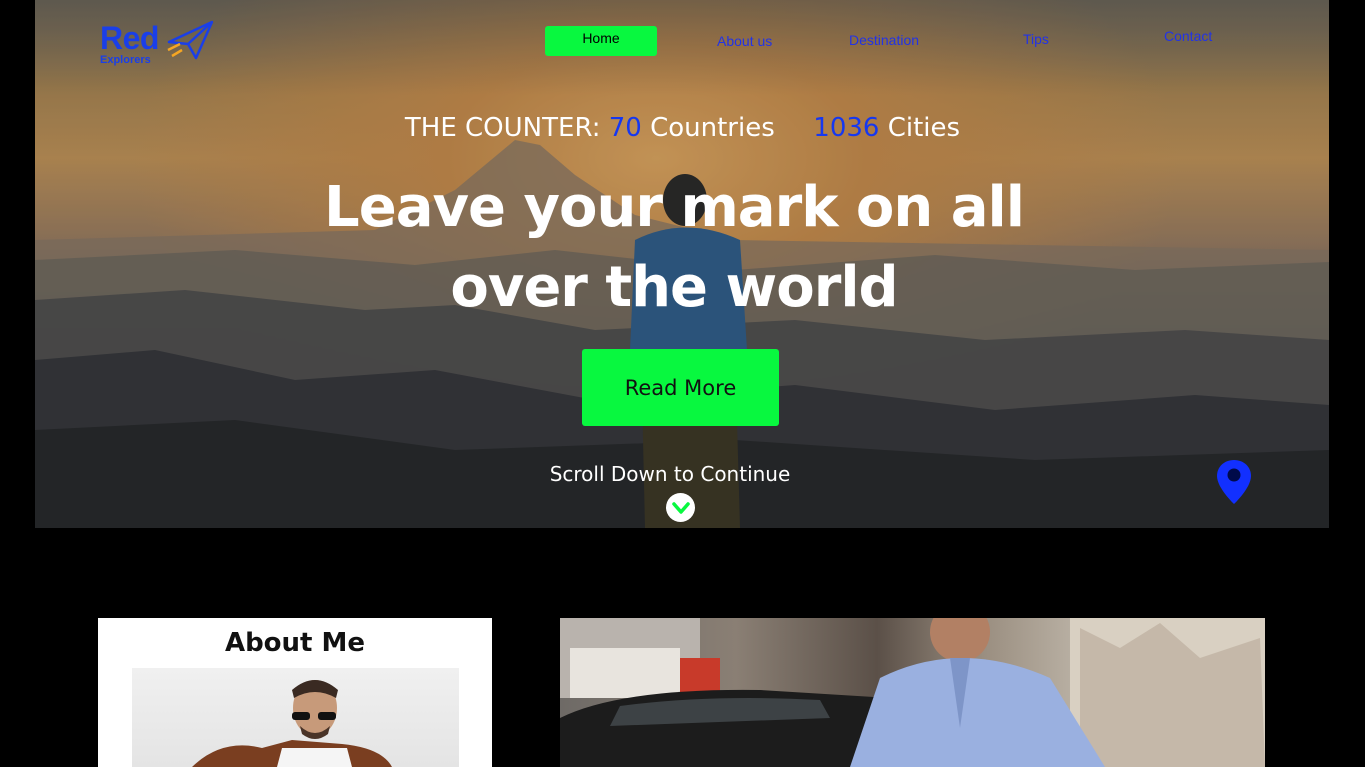  Describe the element at coordinates (1234, 482) in the screenshot. I see `map-pin-icon` at that location.